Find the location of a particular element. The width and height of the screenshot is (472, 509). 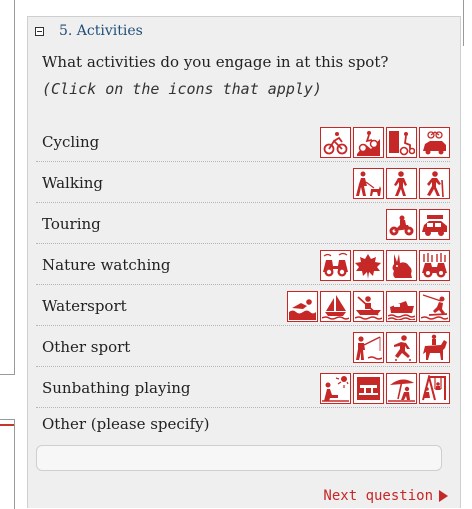

walking-icon is located at coordinates (401, 183).